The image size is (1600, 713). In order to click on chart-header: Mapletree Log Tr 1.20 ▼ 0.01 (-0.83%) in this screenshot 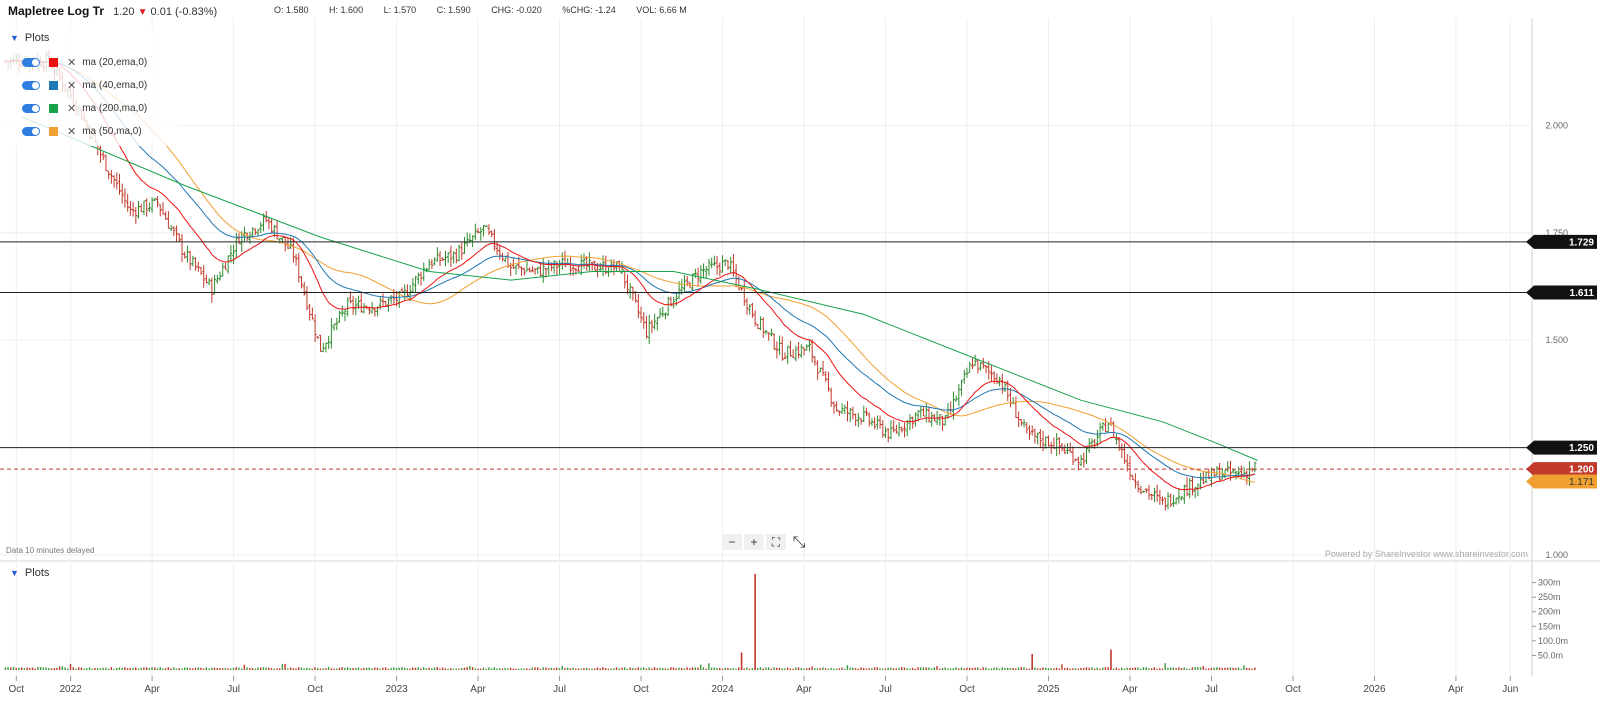, I will do `click(112, 12)`.